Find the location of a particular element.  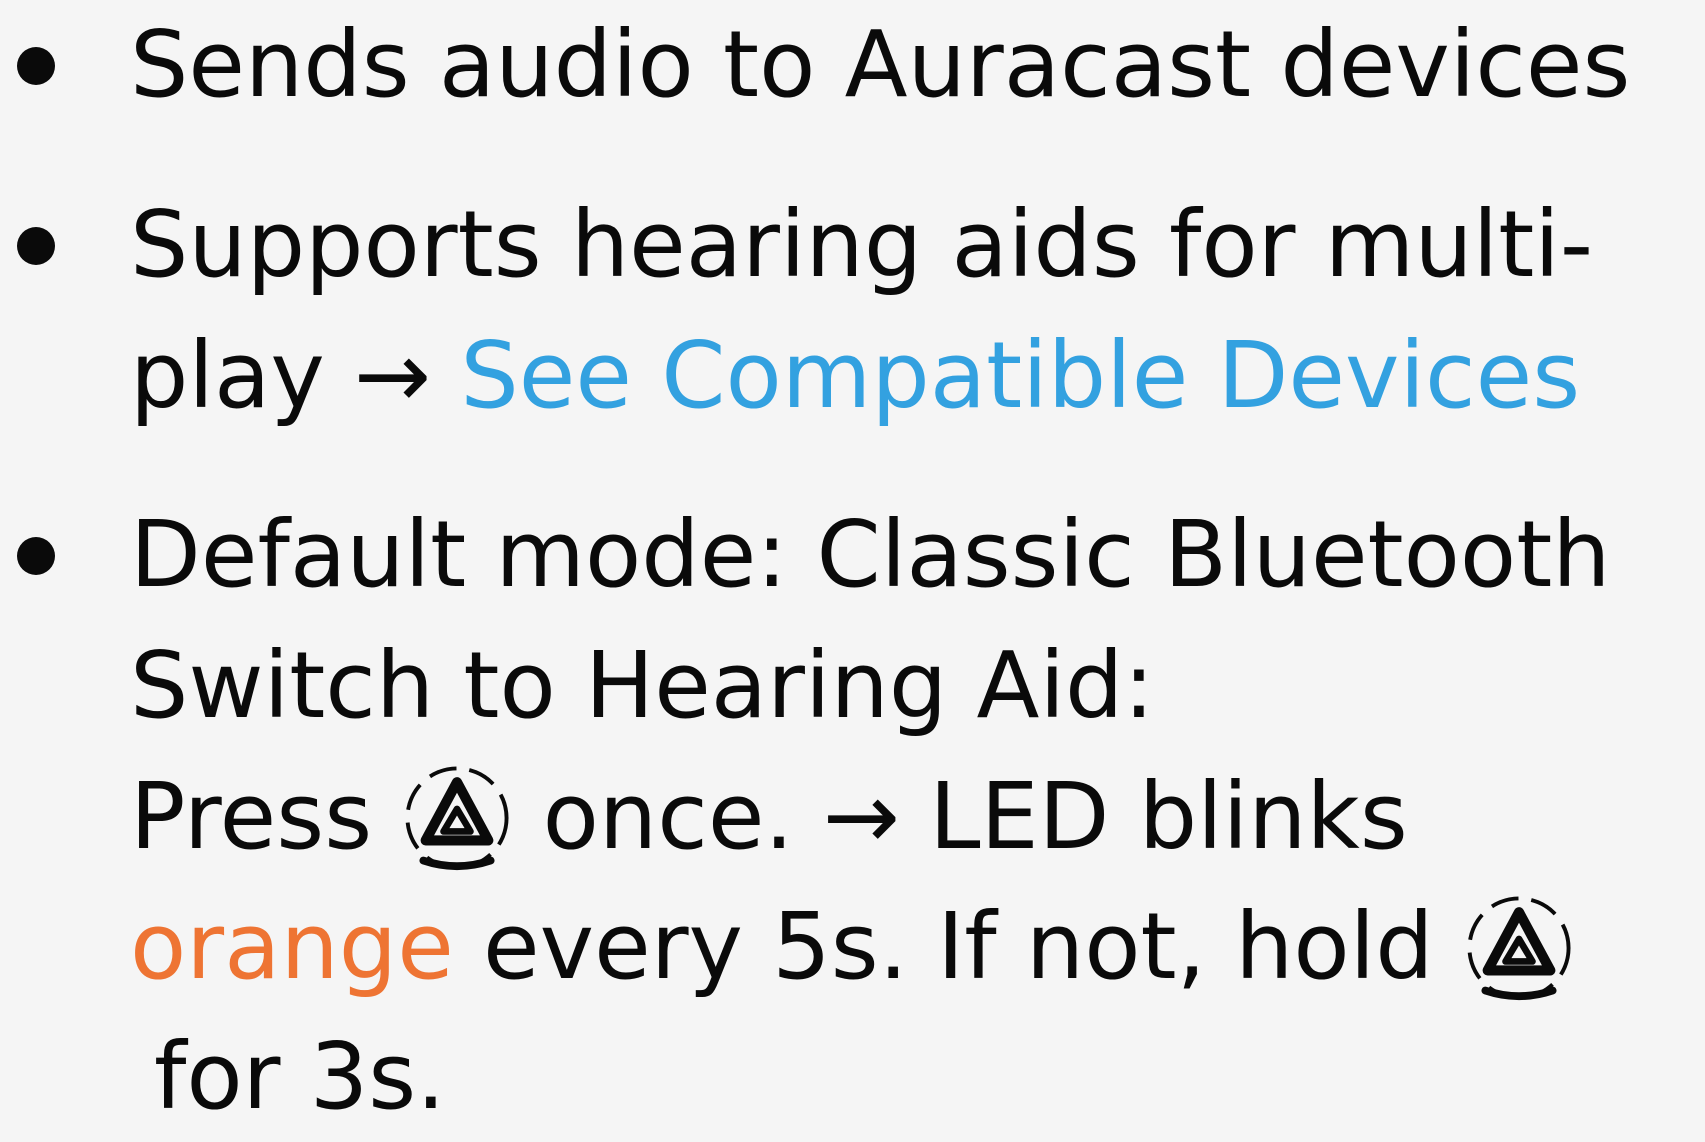

bullet-text-line: play → See Compatible Devices is located at coordinates (855, 376).